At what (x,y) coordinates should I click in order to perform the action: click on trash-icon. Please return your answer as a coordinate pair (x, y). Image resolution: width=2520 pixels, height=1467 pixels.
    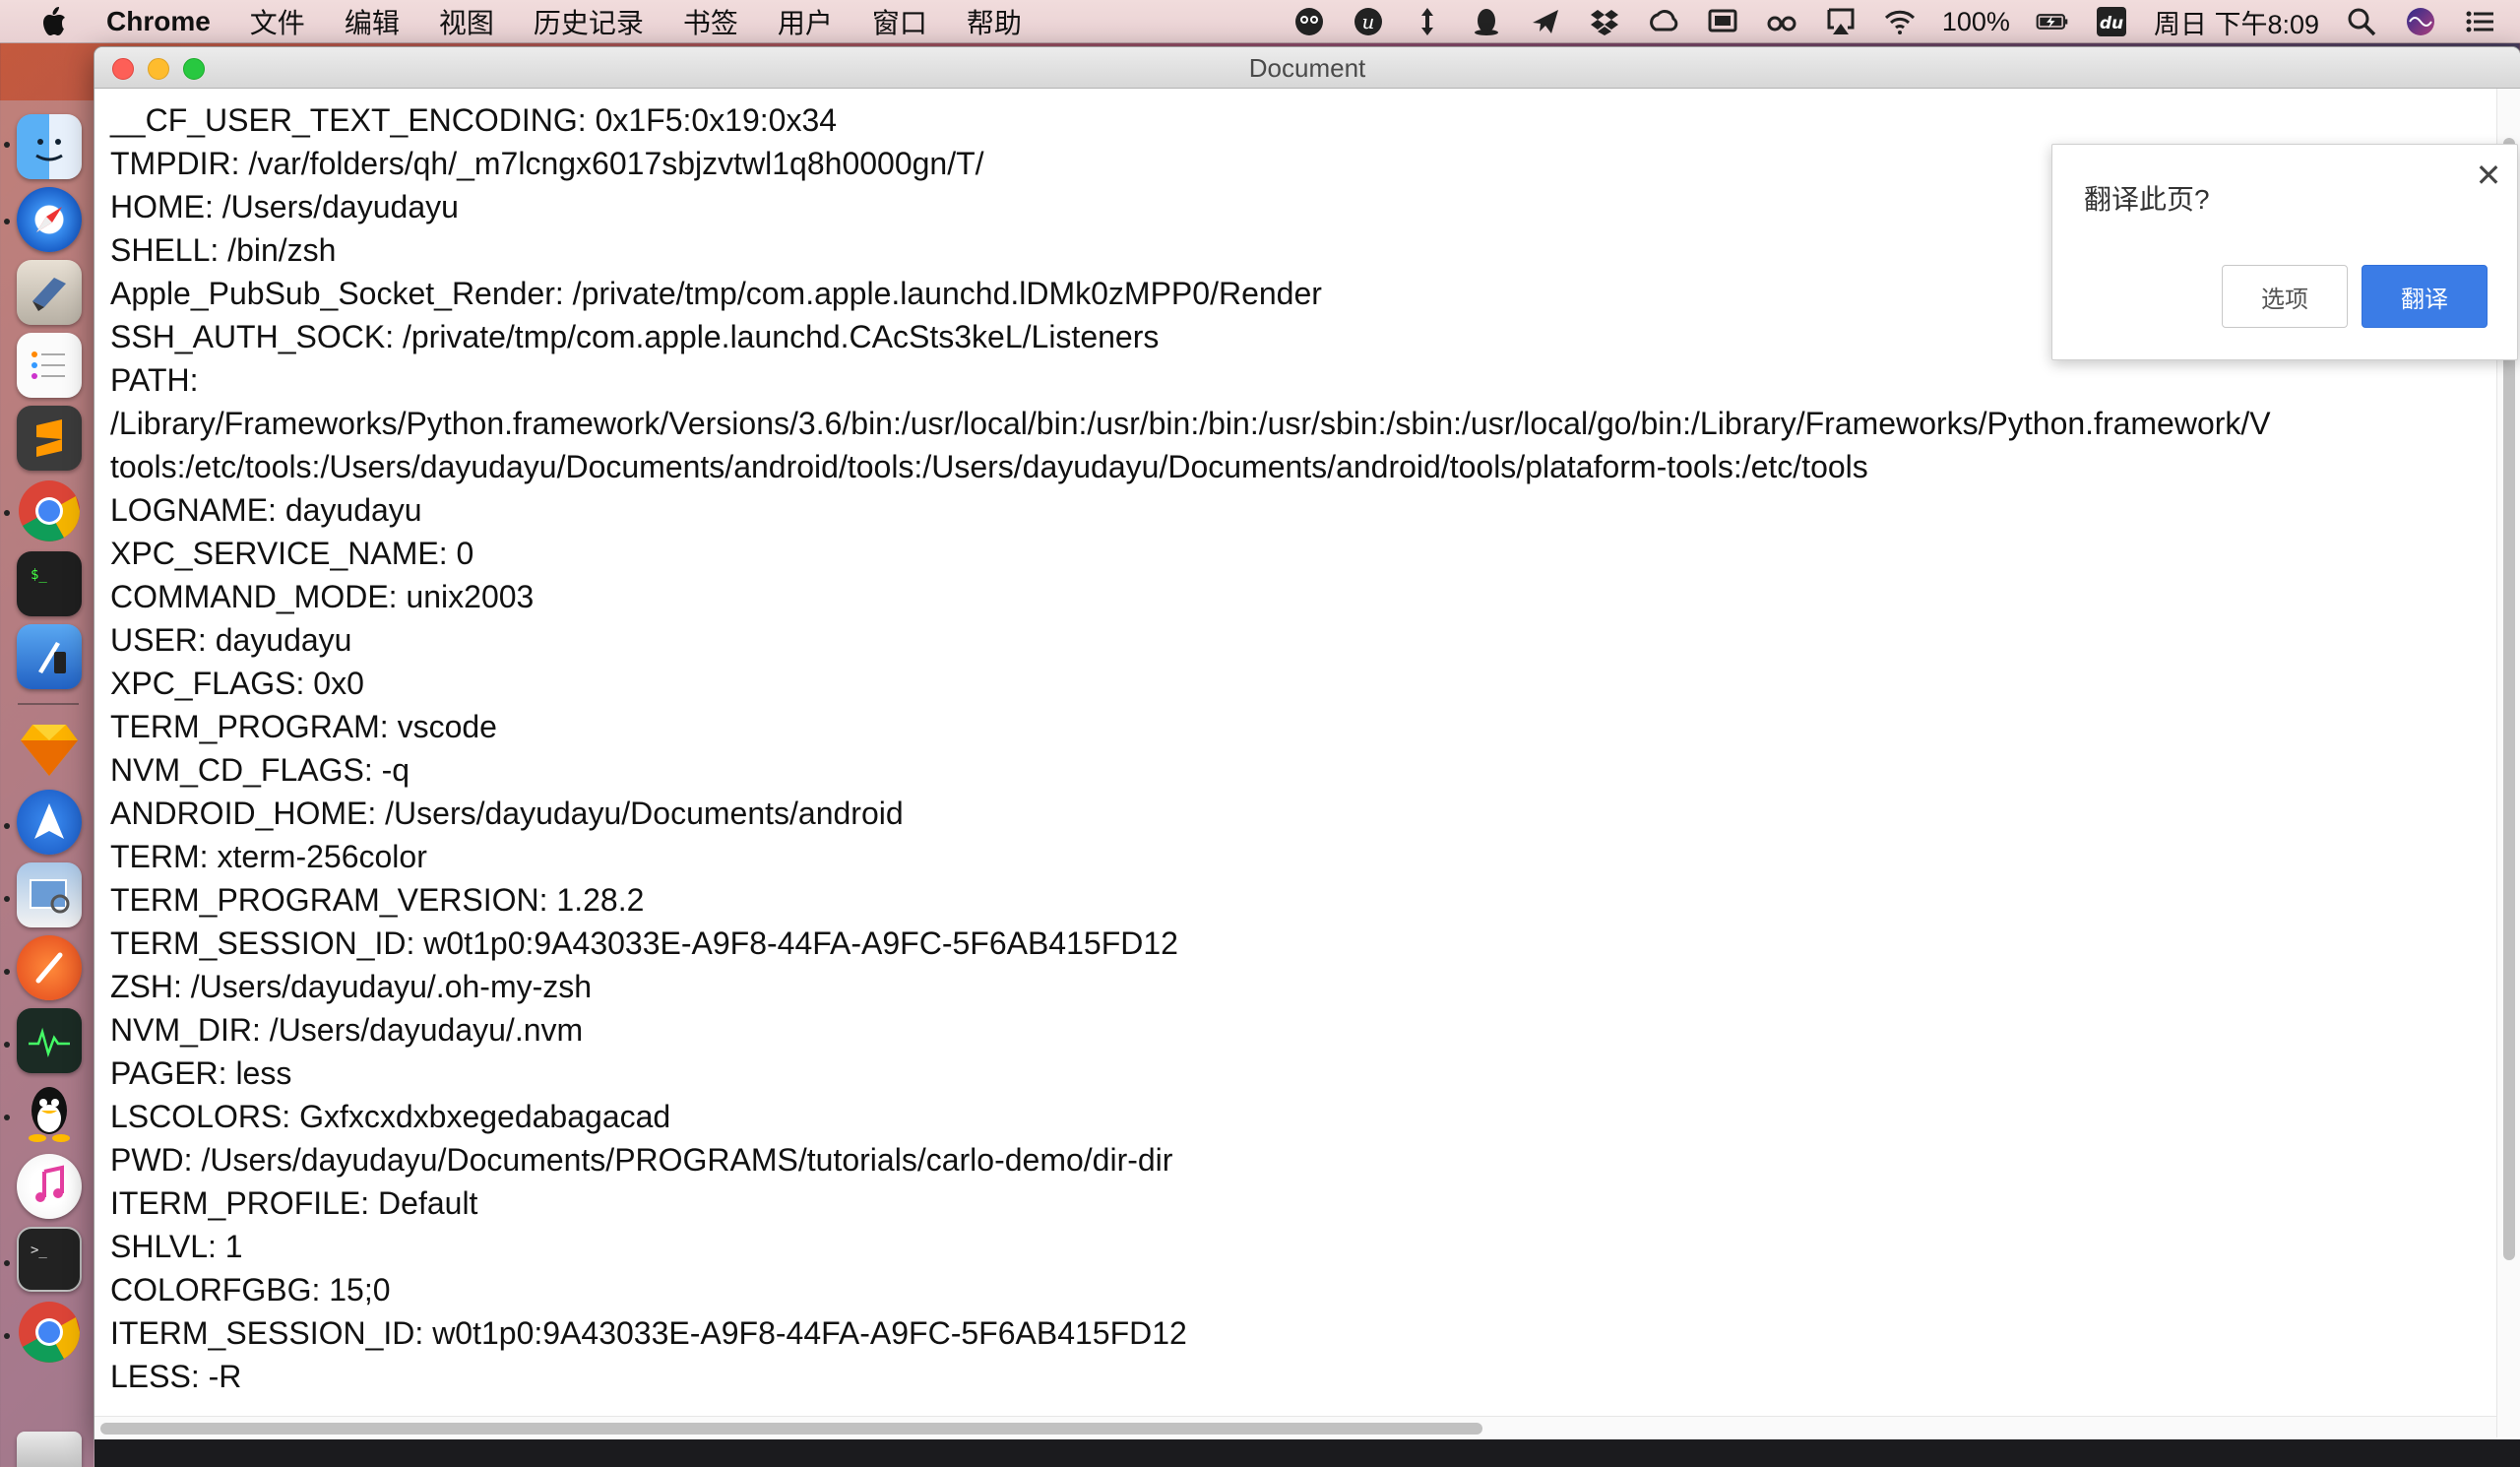
    Looking at the image, I should click on (49, 1449).